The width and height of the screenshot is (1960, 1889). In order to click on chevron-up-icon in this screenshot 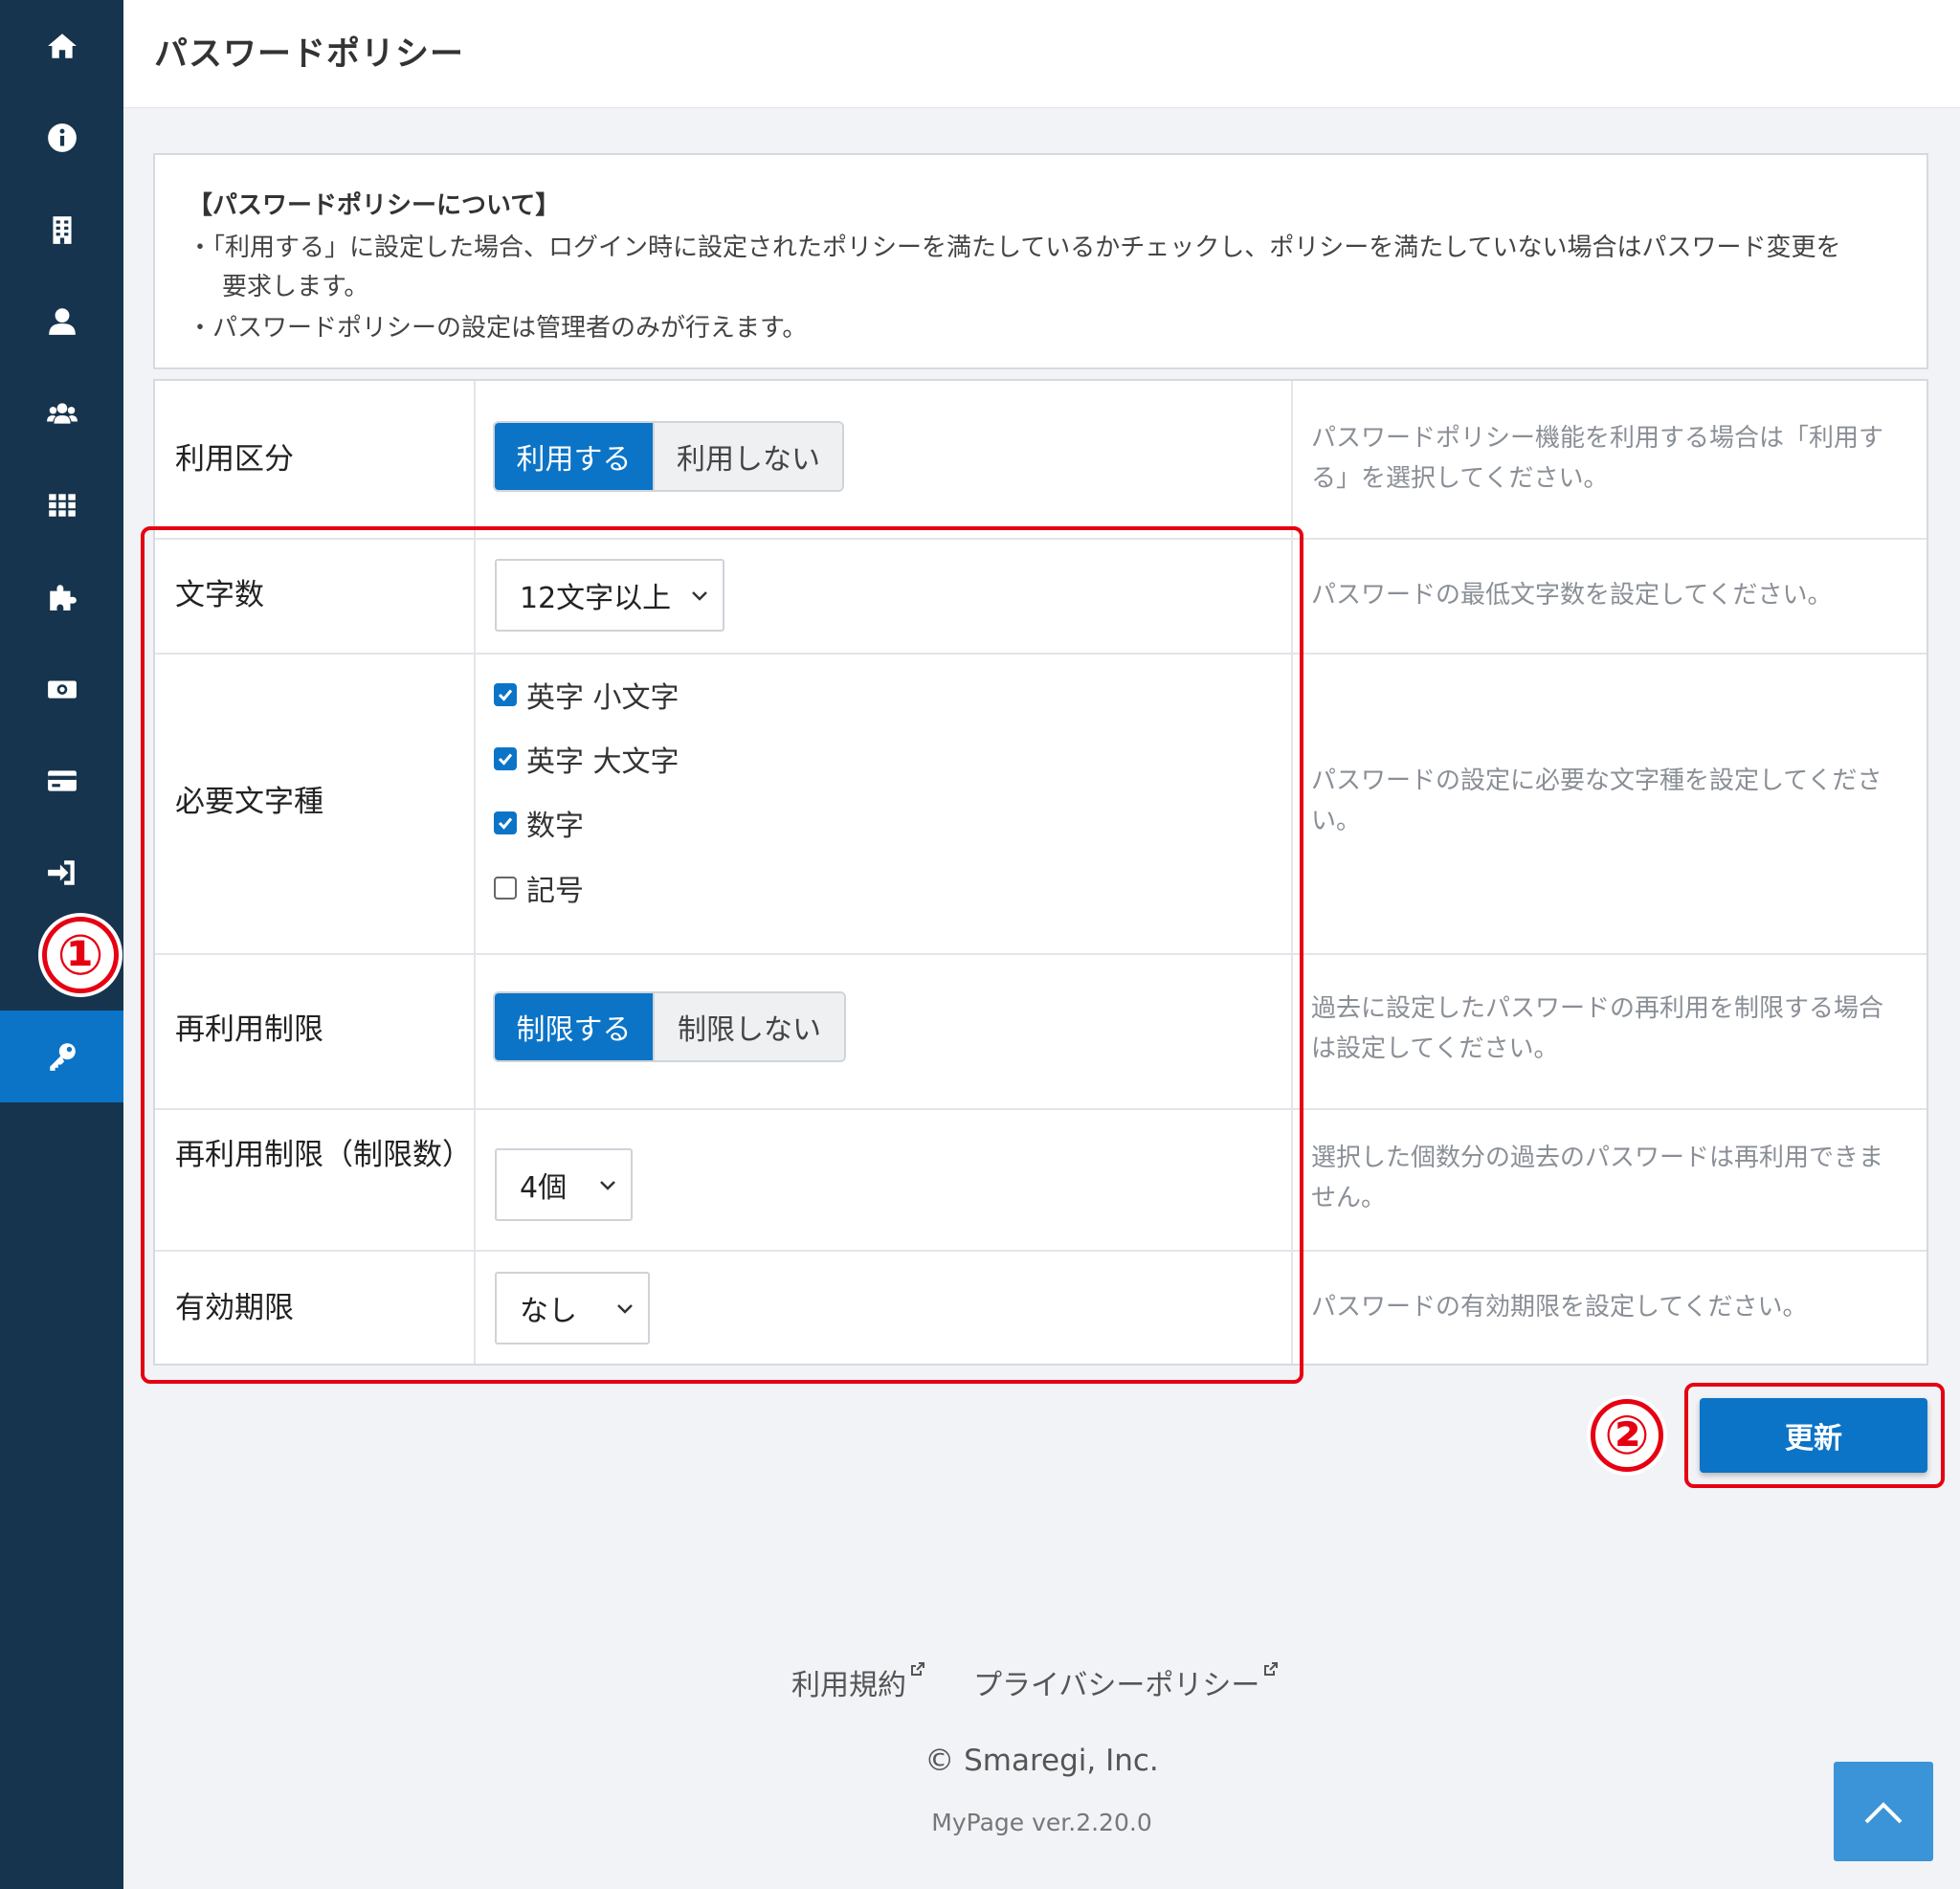, I will do `click(1884, 1813)`.